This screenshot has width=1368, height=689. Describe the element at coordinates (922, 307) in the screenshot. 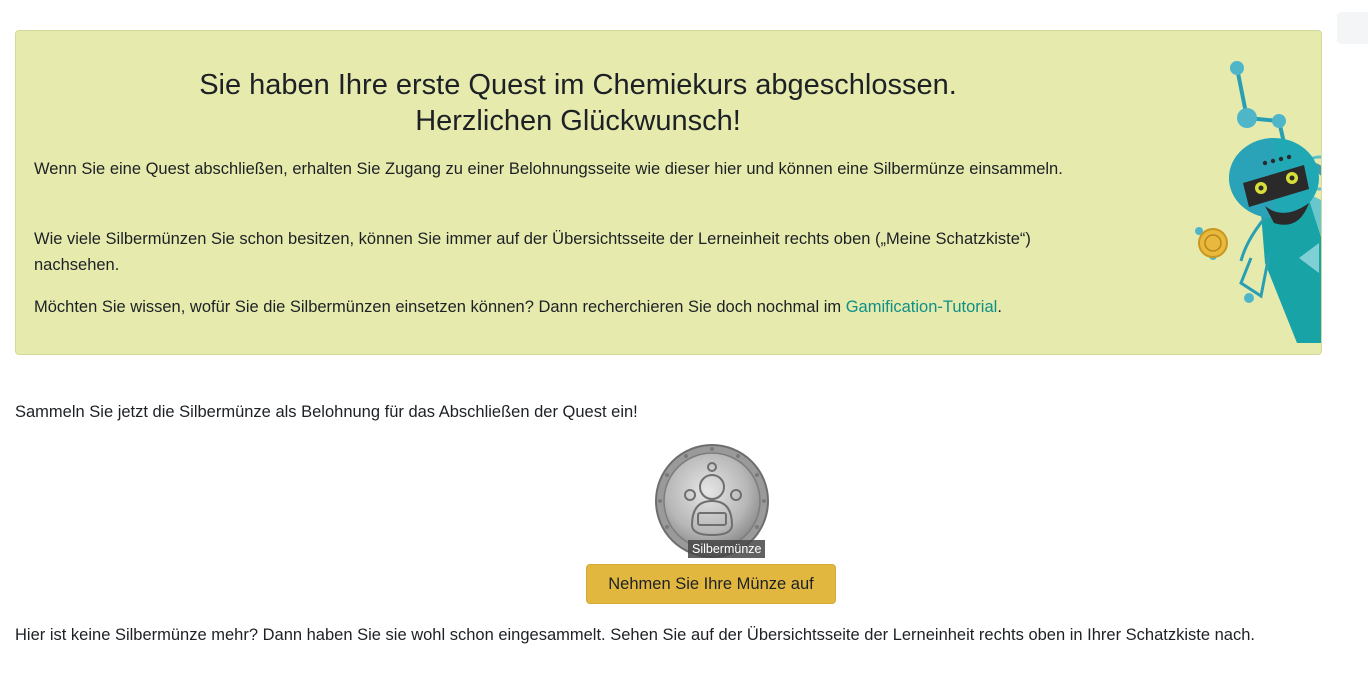

I see `gamification-tutorial-link: Gamification-Tutorial` at that location.